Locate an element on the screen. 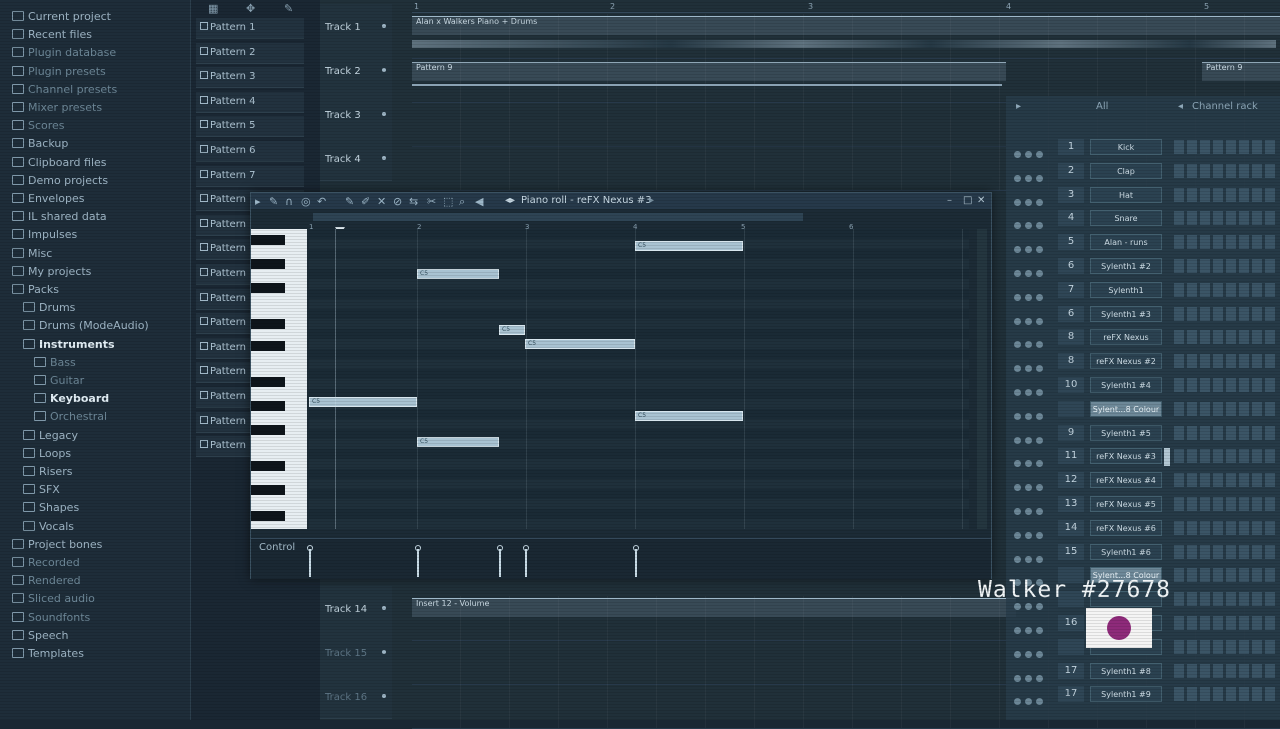  channel-name-button: Sylenth1 #8 is located at coordinates (1126, 670).